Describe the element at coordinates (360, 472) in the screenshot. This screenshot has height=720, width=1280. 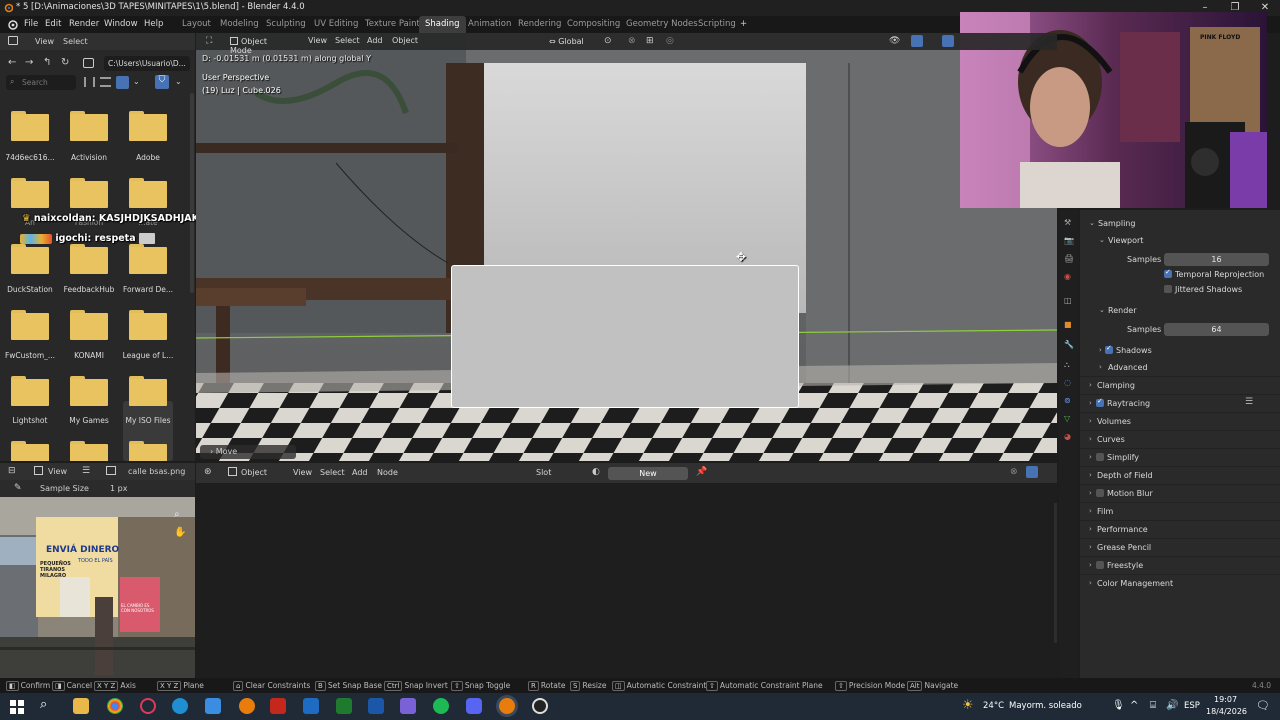
I see `sh-menu-add: Add` at that location.